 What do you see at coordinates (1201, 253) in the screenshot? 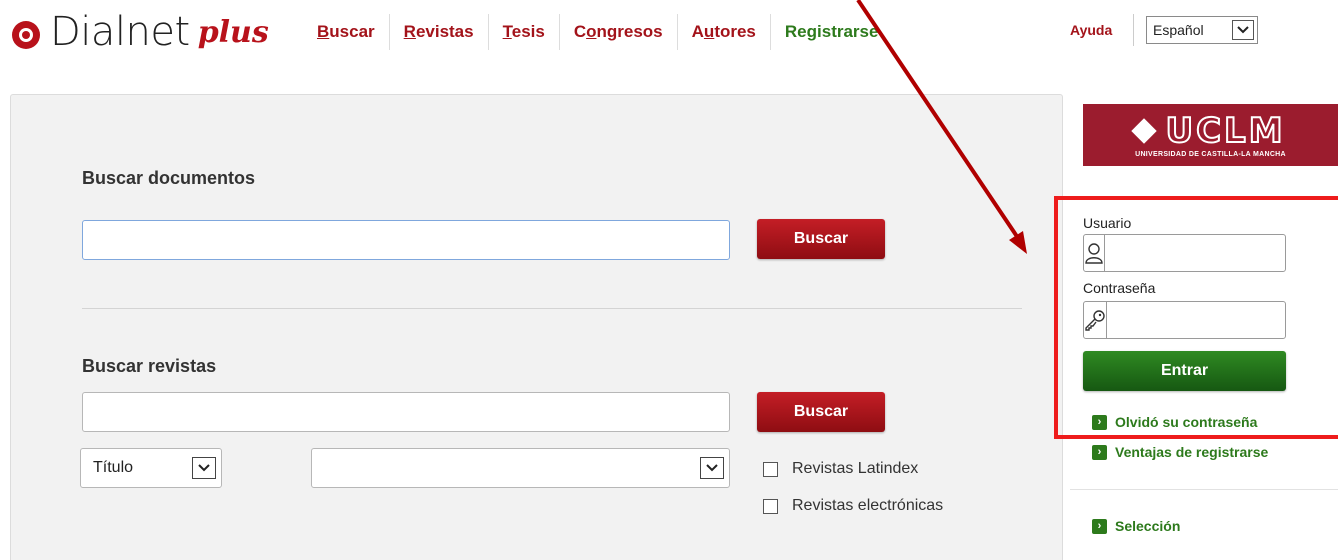
I see `username-input` at bounding box center [1201, 253].